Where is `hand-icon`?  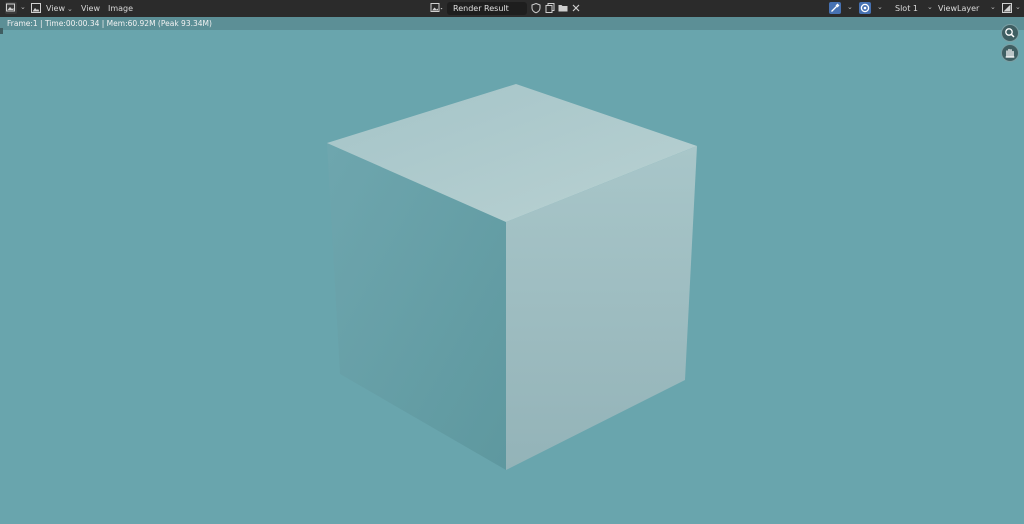
hand-icon is located at coordinates (1010, 53).